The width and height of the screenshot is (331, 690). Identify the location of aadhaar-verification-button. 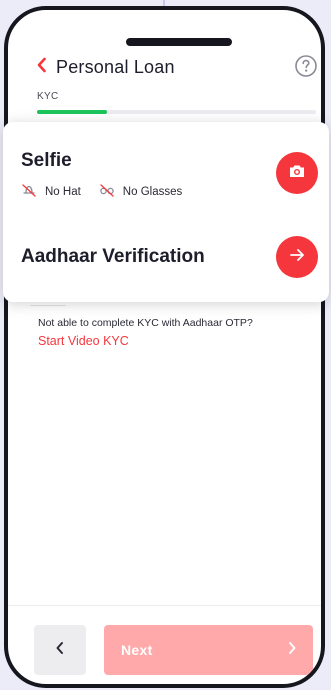
(297, 257).